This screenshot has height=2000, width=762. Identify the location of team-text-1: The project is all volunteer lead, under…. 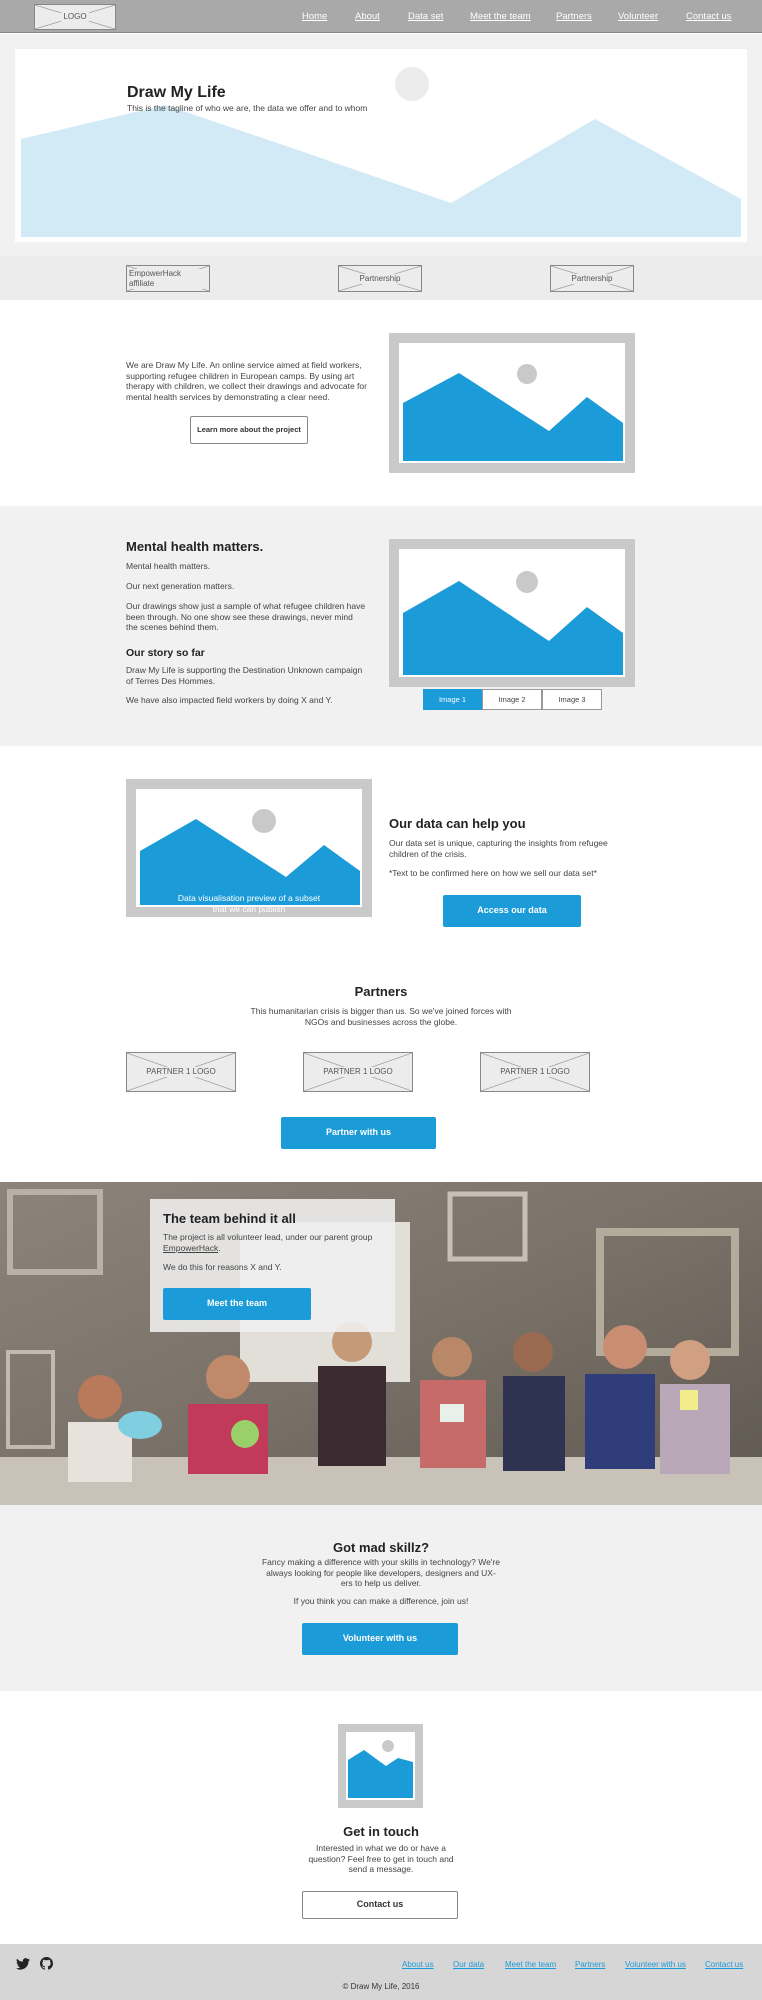
(275, 1242).